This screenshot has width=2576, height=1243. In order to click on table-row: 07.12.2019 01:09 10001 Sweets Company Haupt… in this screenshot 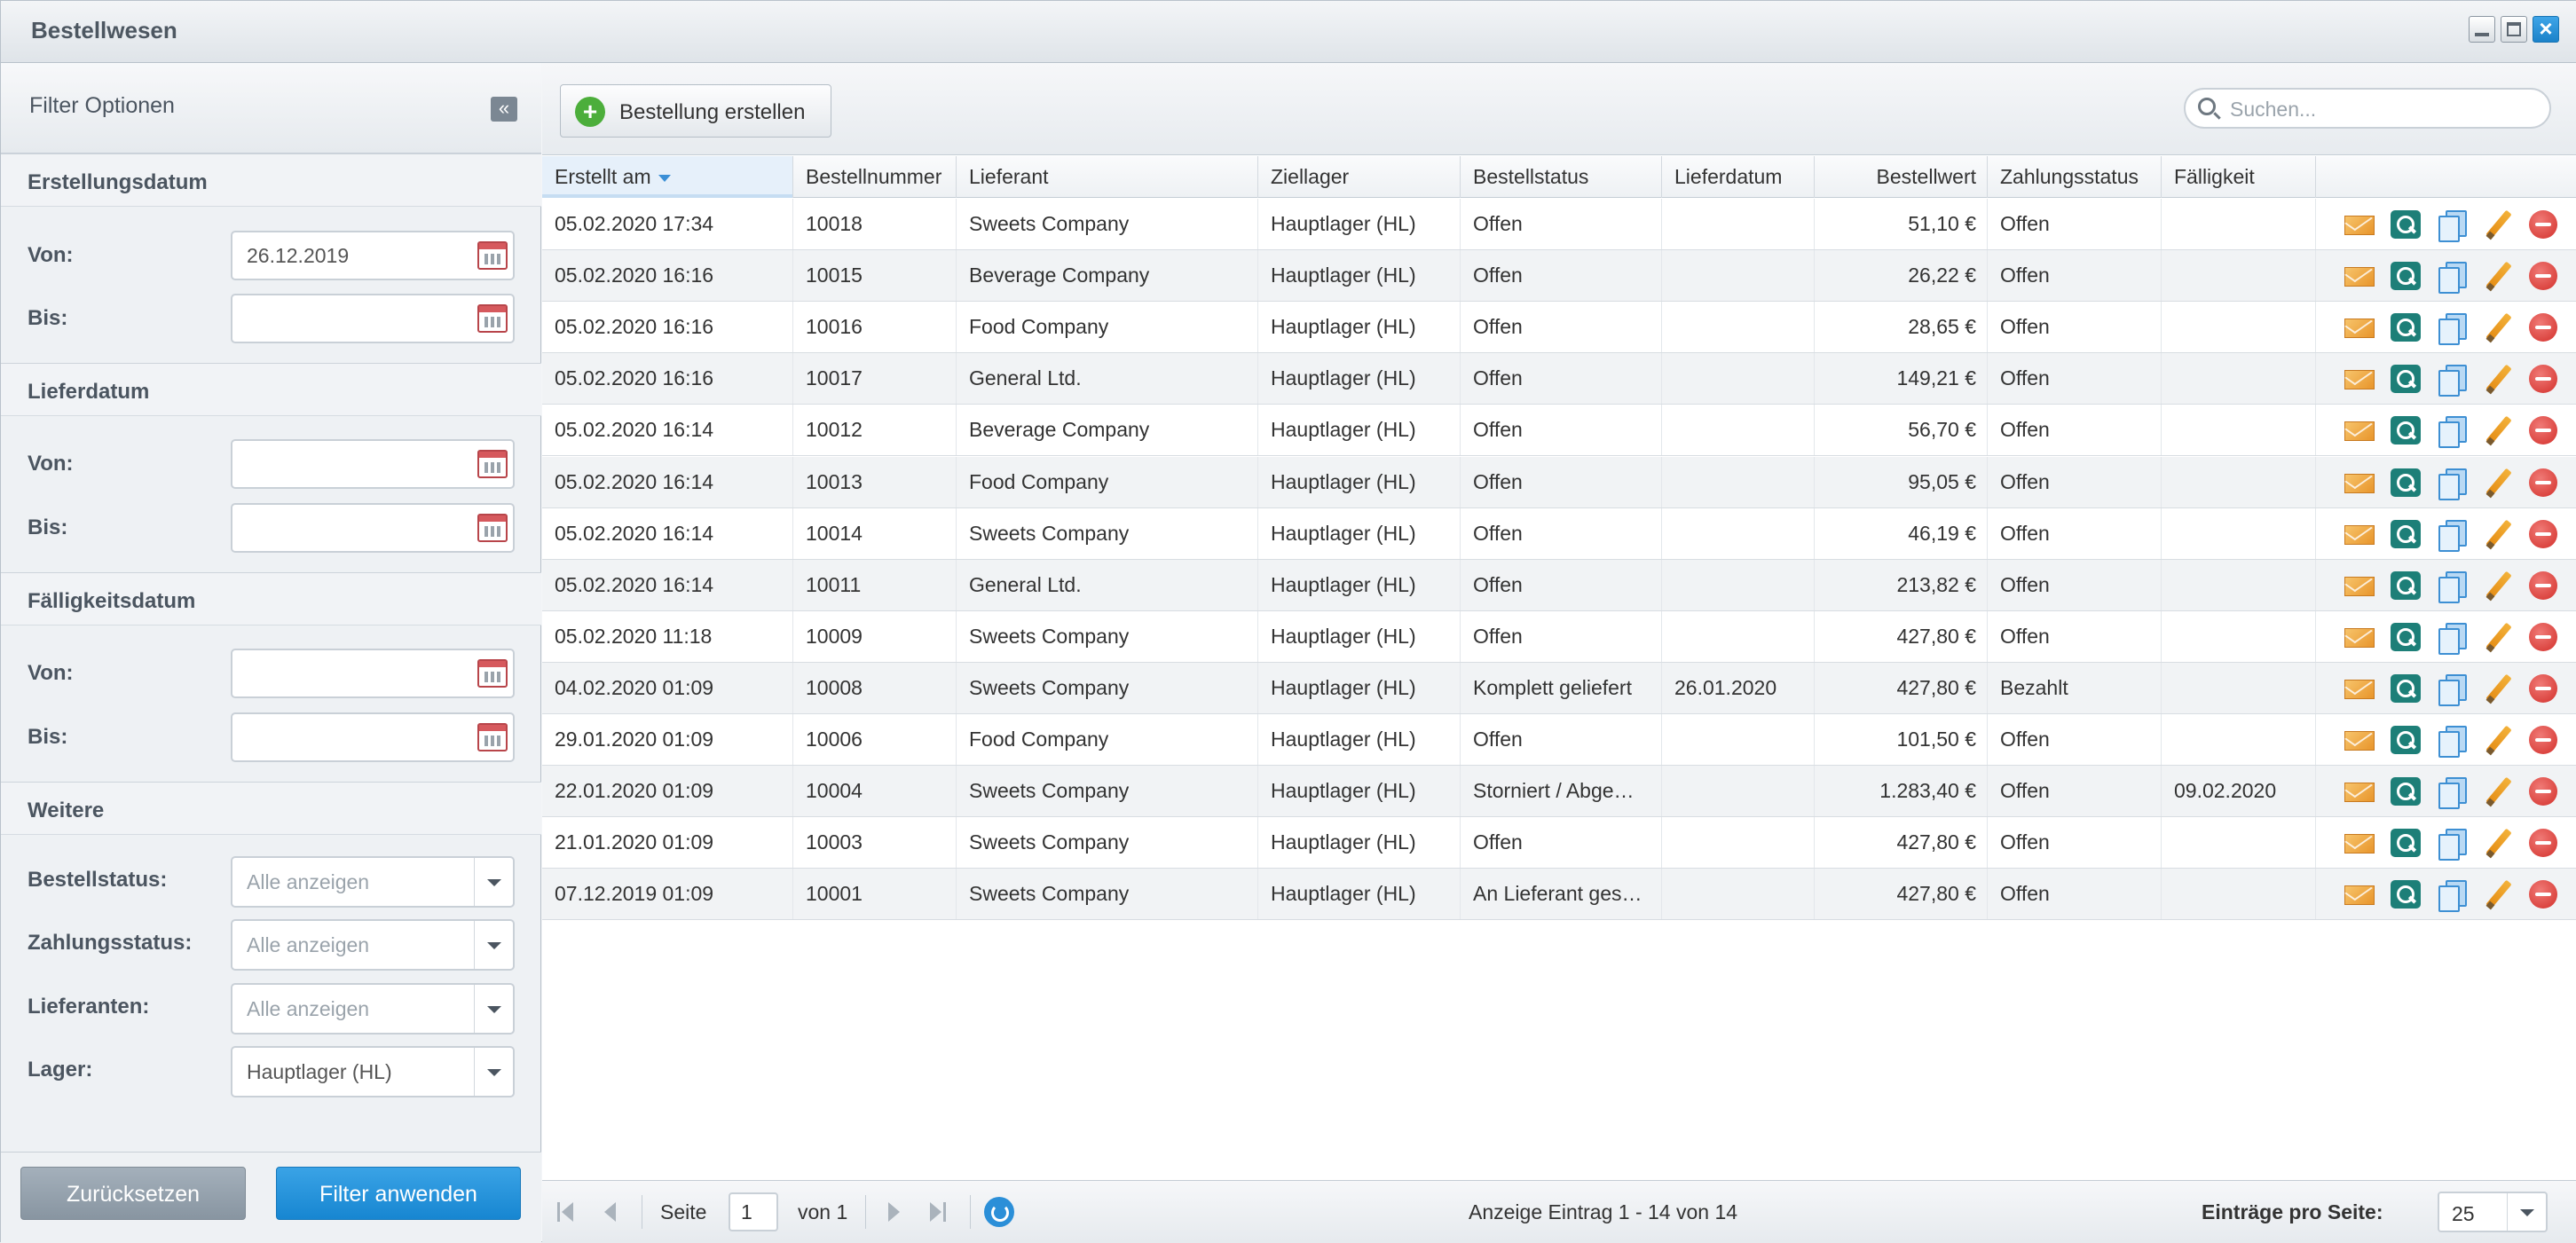, I will do `click(1559, 894)`.